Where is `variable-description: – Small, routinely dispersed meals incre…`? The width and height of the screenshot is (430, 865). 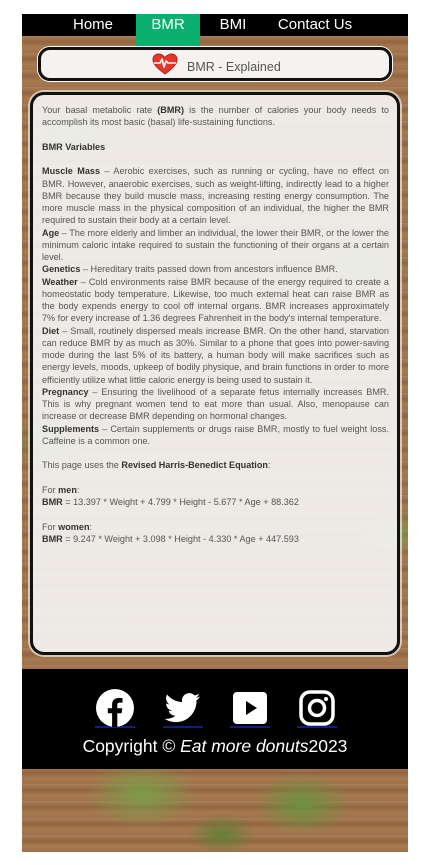 variable-description: – Small, routinely dispersed meals incre… is located at coordinates (215, 355).